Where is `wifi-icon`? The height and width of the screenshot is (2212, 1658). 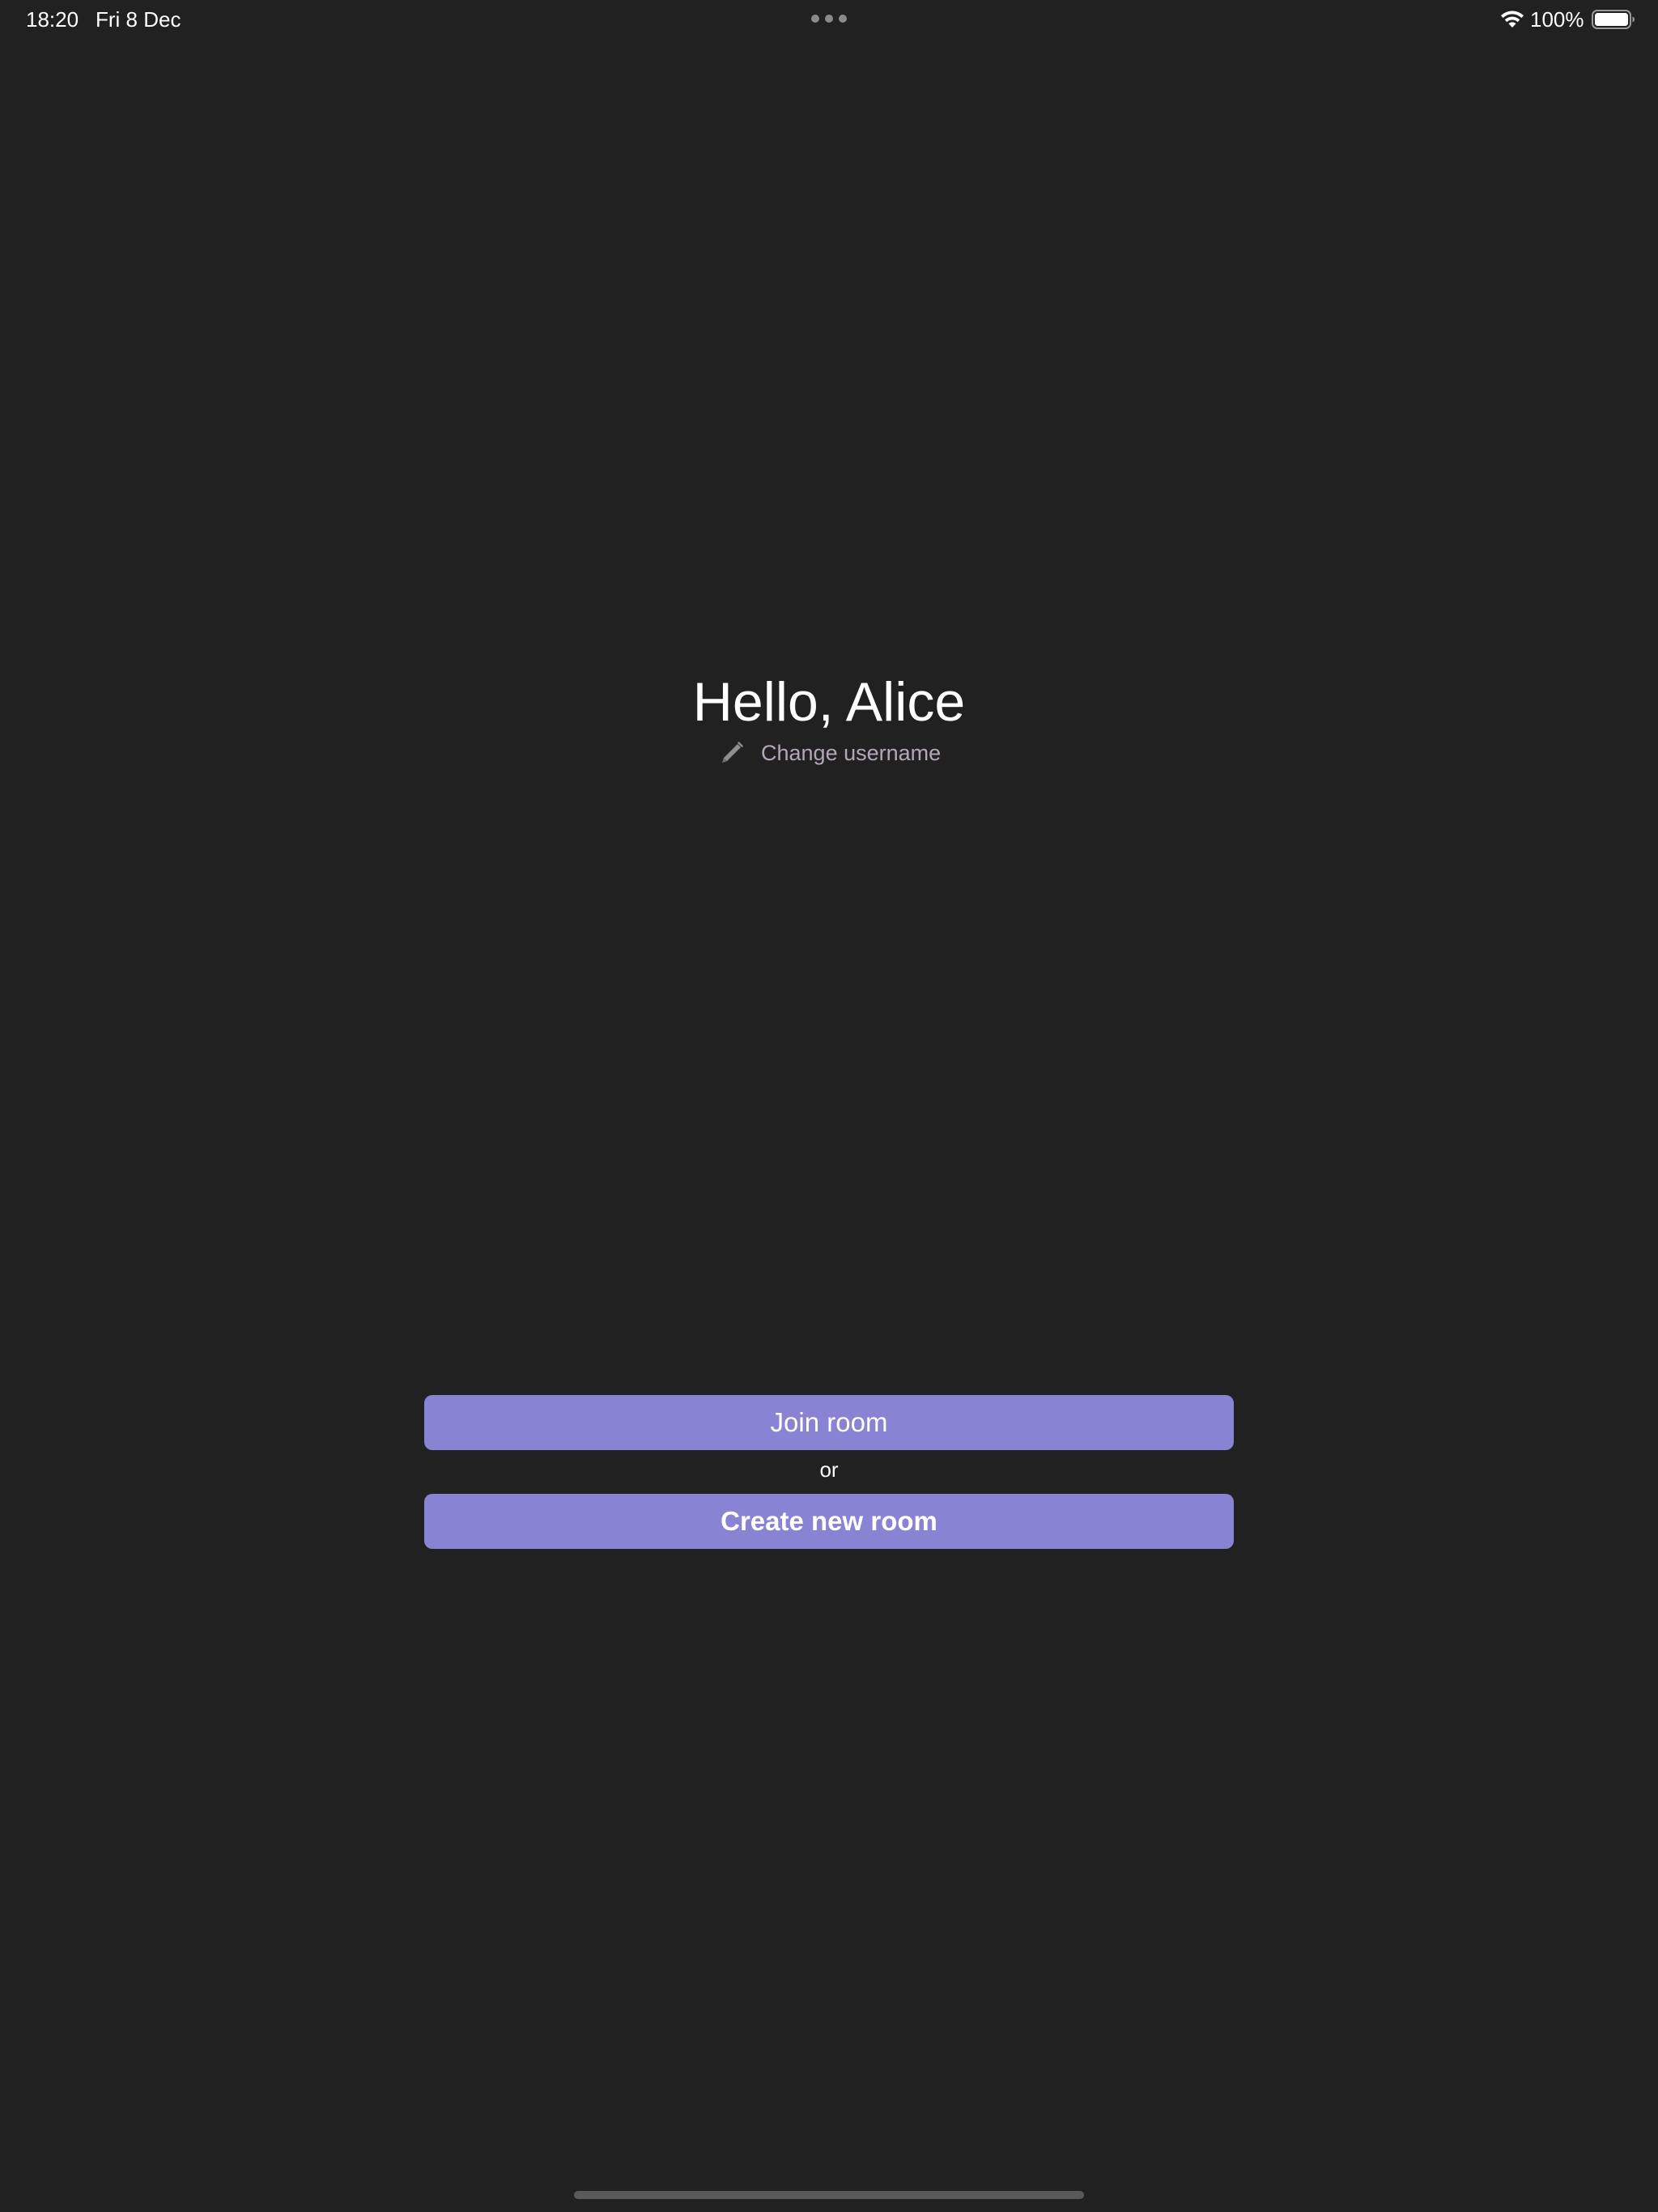 wifi-icon is located at coordinates (1512, 19).